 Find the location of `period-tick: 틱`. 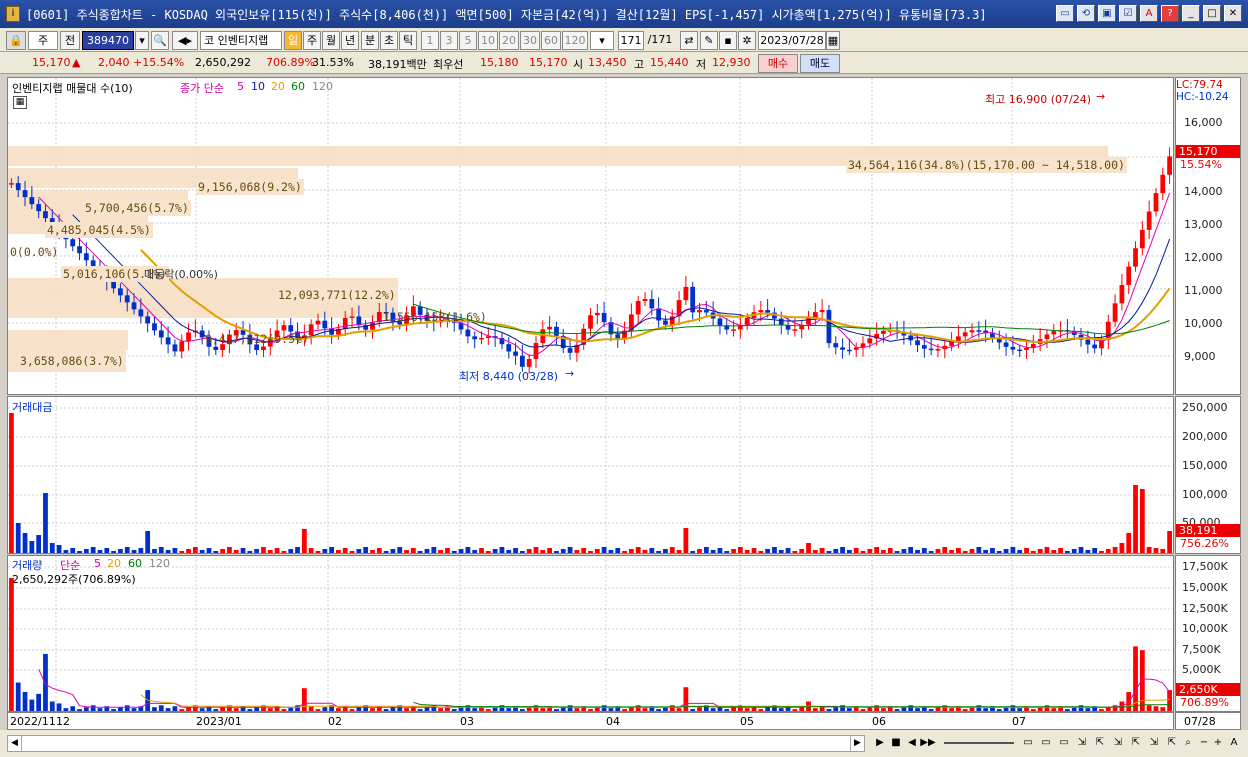

period-tick: 틱 is located at coordinates (408, 40).